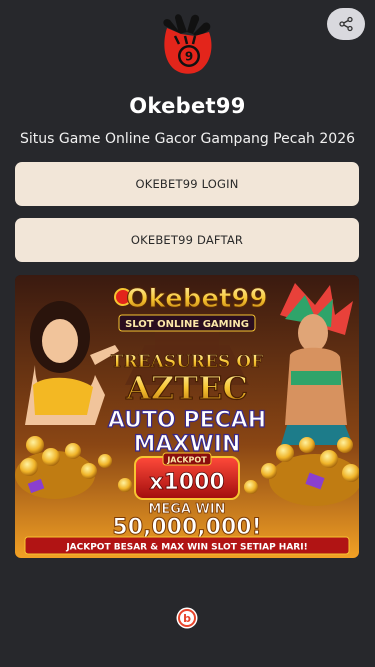  I want to click on profile-name: Okebet99, so click(187, 106).